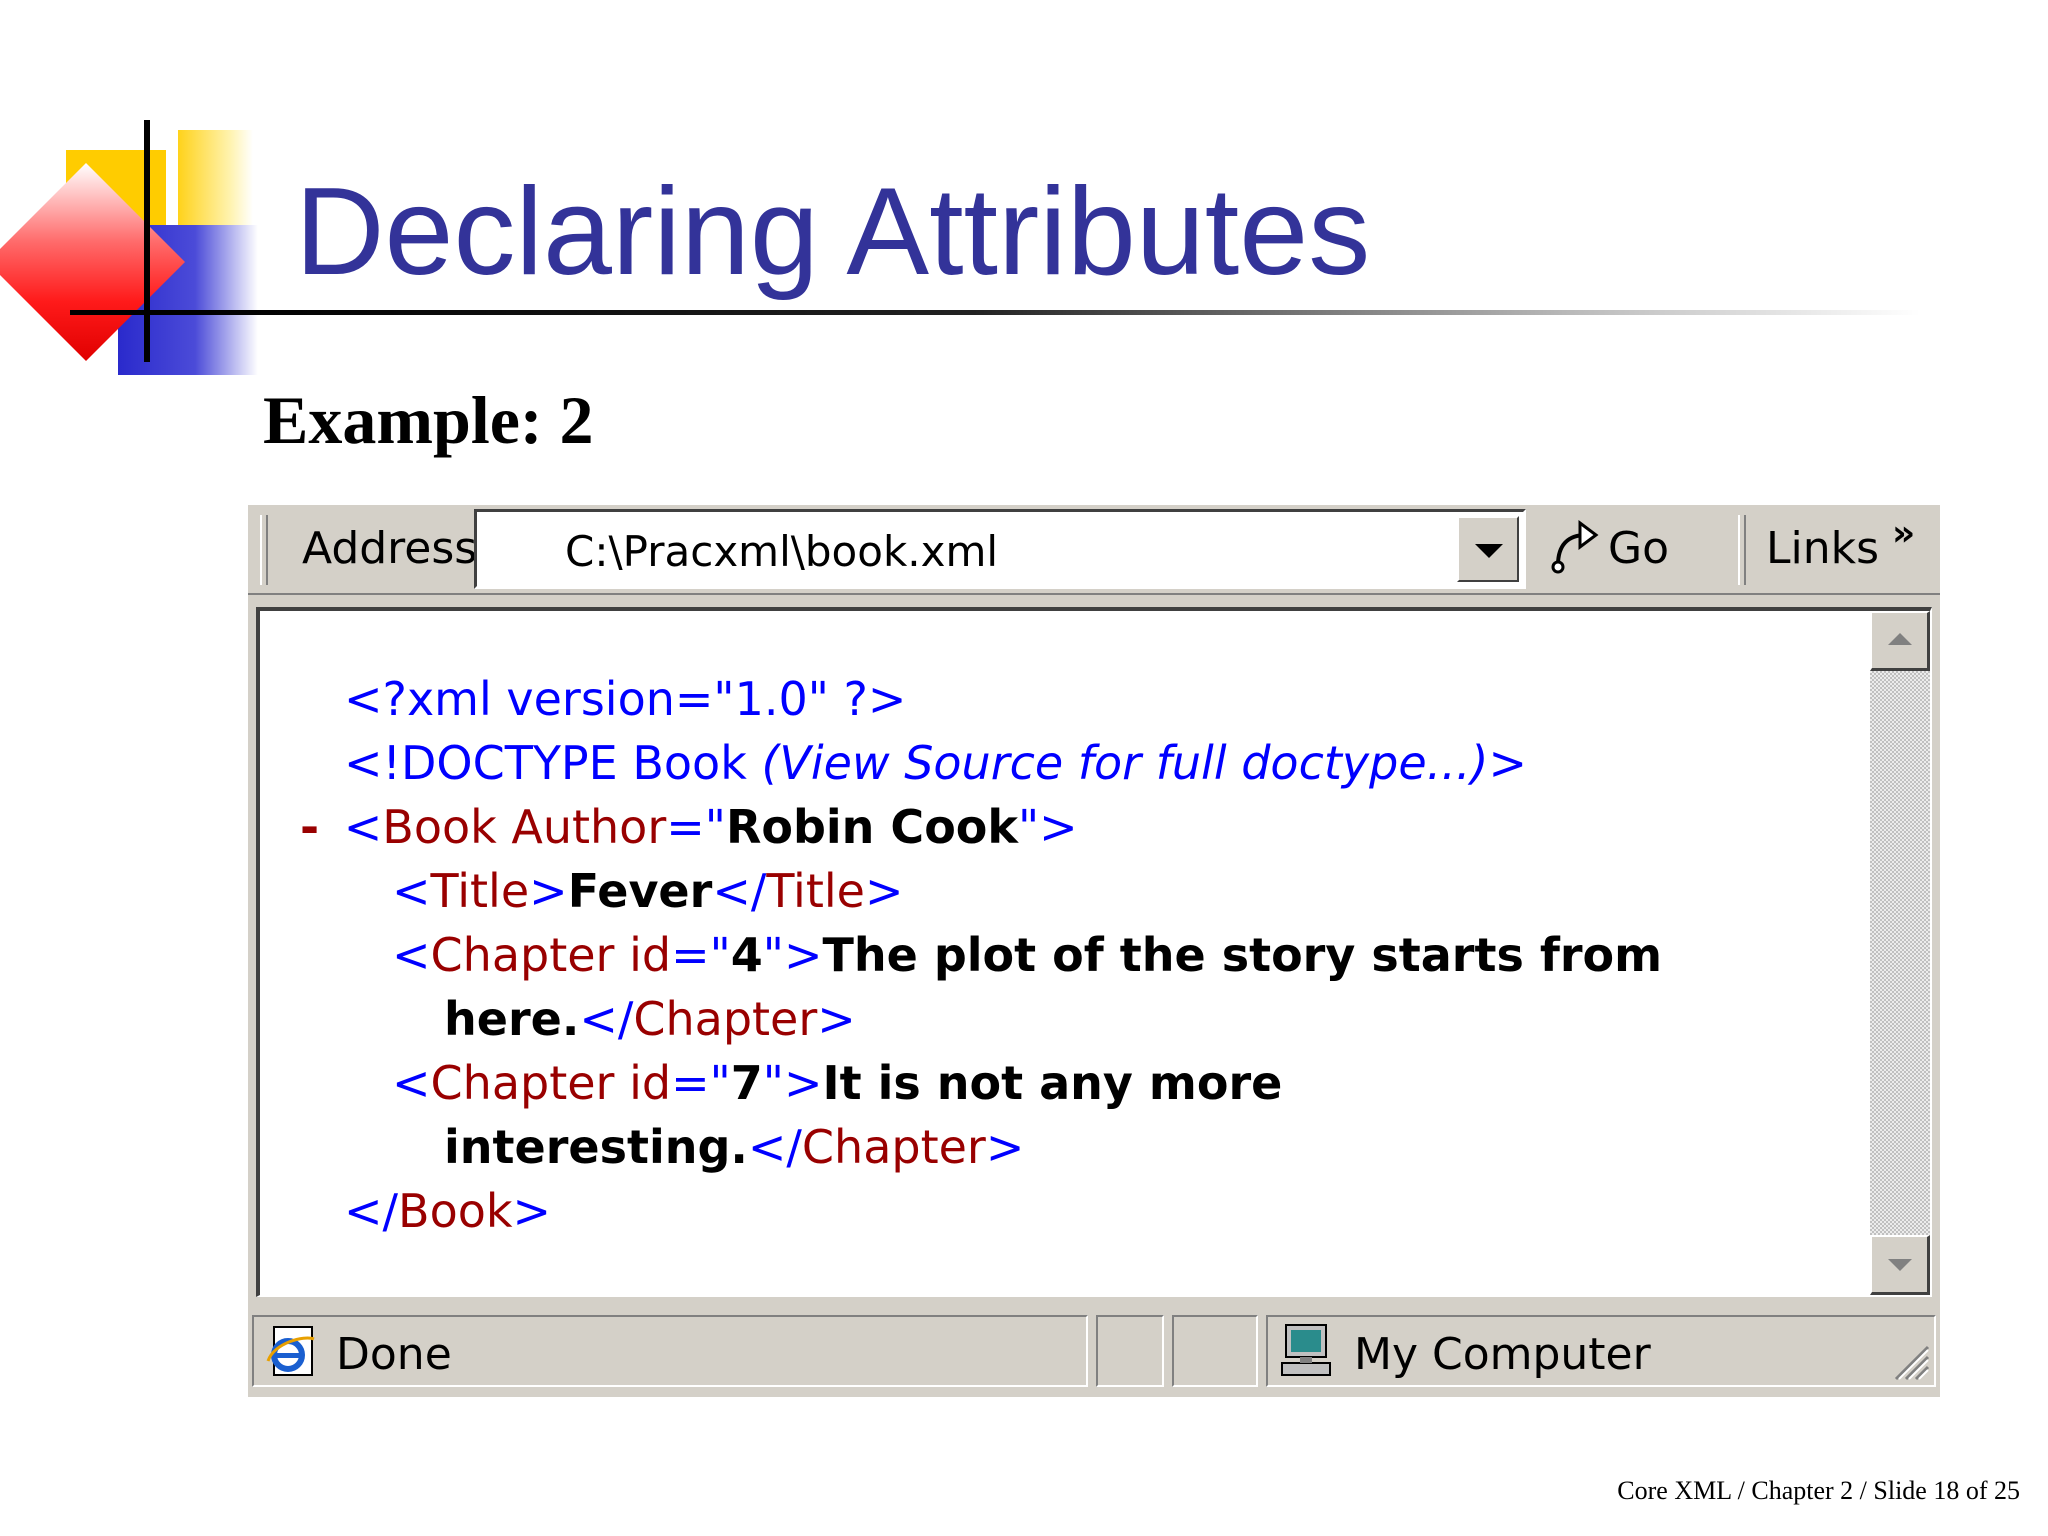 The width and height of the screenshot is (2048, 1536). What do you see at coordinates (884, 891) in the screenshot?
I see `title-end-close: >` at bounding box center [884, 891].